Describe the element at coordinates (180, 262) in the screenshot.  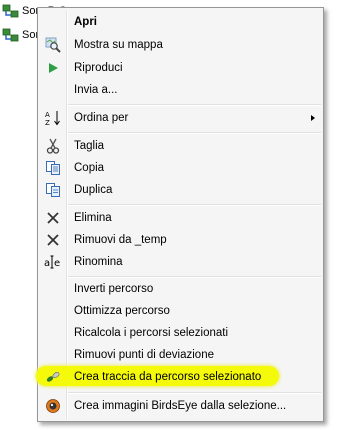
I see `menu-item-rename: a e Rinomina` at that location.